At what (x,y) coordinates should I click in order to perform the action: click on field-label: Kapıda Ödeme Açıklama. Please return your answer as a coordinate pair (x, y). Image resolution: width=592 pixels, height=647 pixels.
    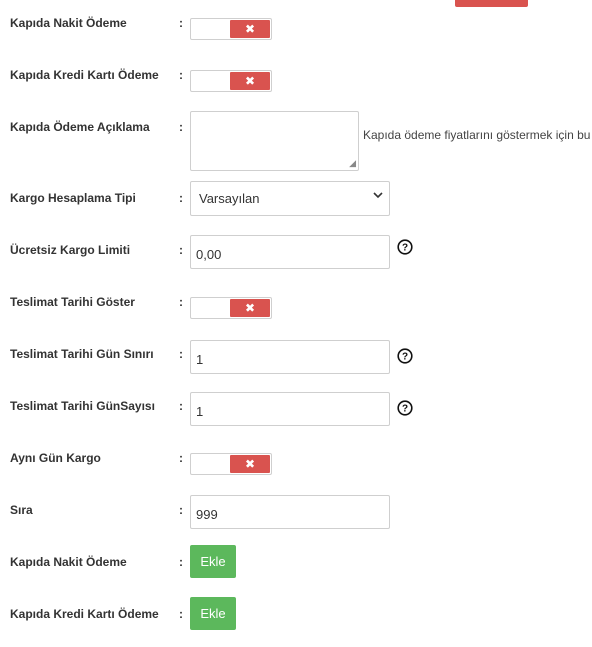
    Looking at the image, I should click on (80, 127).